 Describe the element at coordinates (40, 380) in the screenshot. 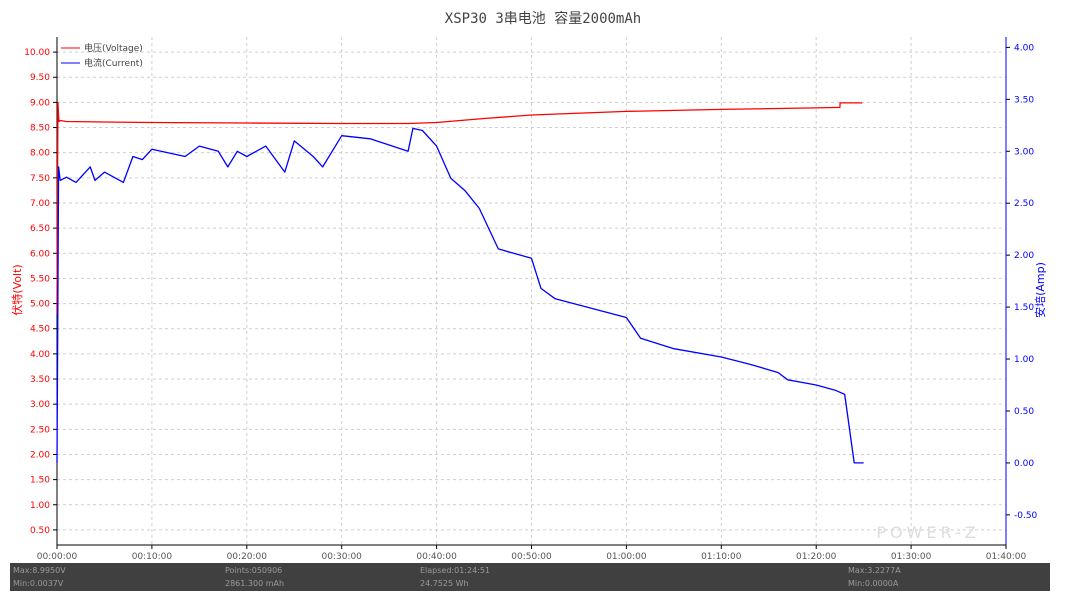

I see `y-left-tick-label: 3.50` at that location.